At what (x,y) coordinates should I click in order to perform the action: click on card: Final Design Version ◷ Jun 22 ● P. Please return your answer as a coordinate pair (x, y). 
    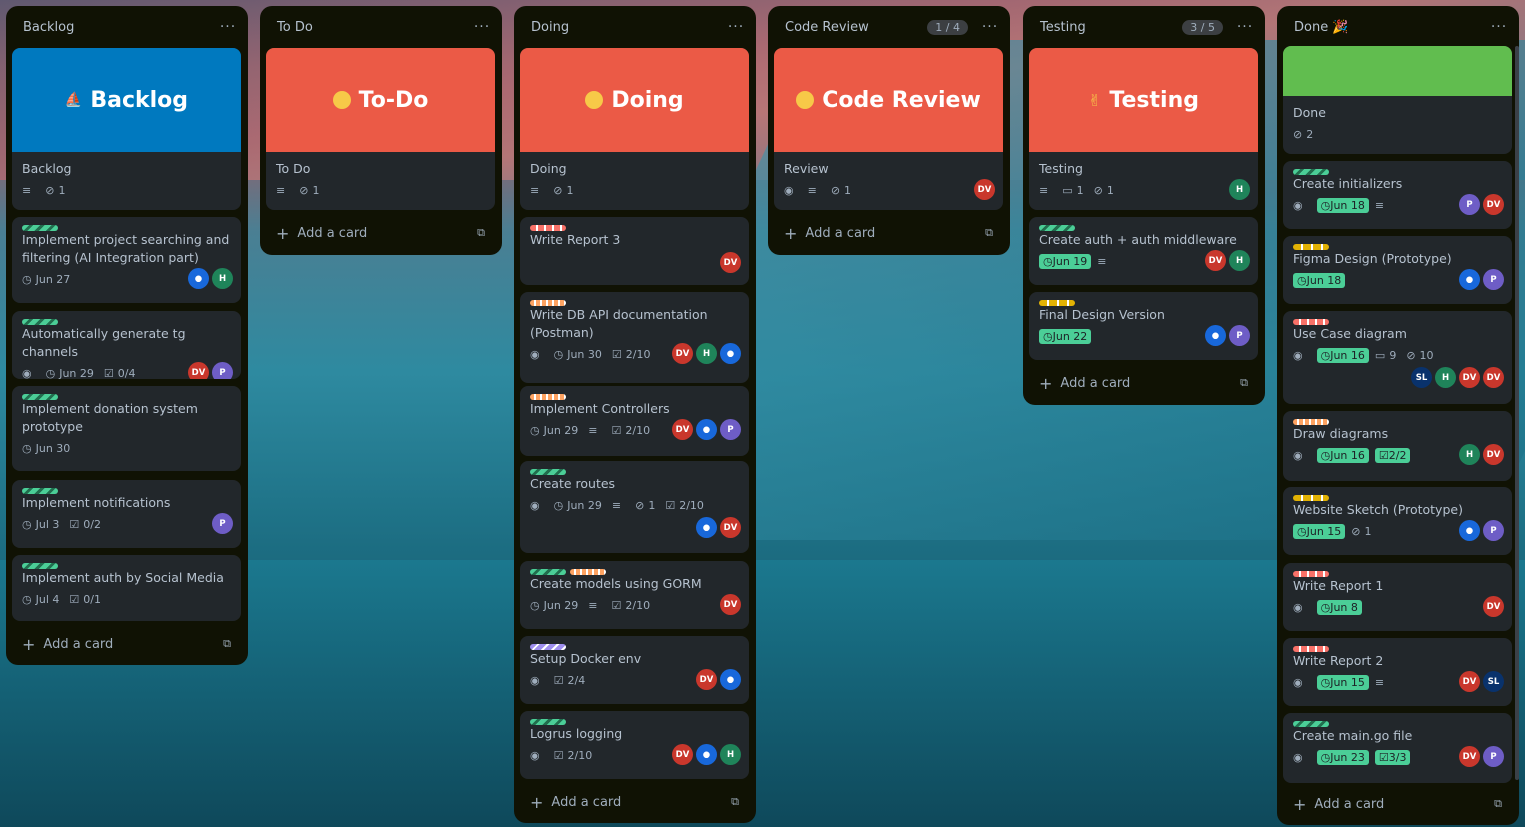
    Looking at the image, I should click on (1143, 326).